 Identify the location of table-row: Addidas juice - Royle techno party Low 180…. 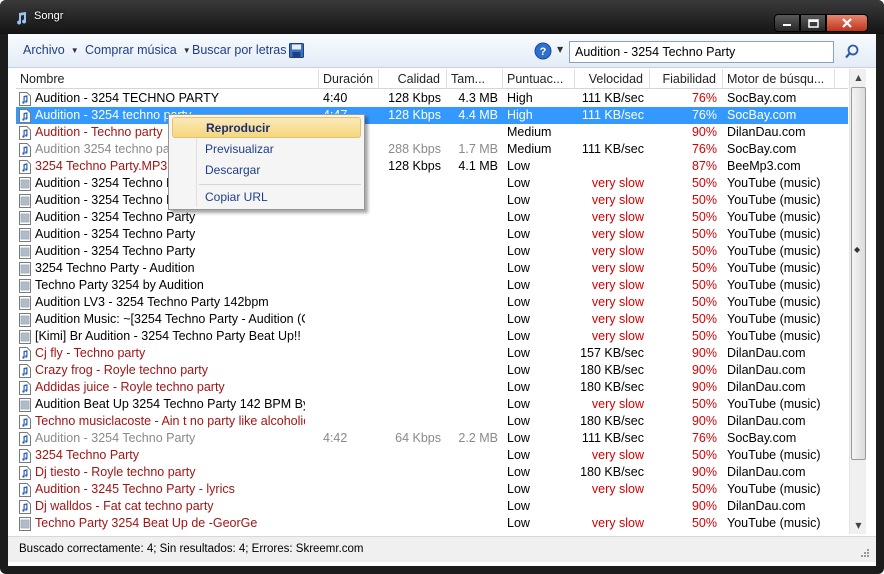
(432, 387).